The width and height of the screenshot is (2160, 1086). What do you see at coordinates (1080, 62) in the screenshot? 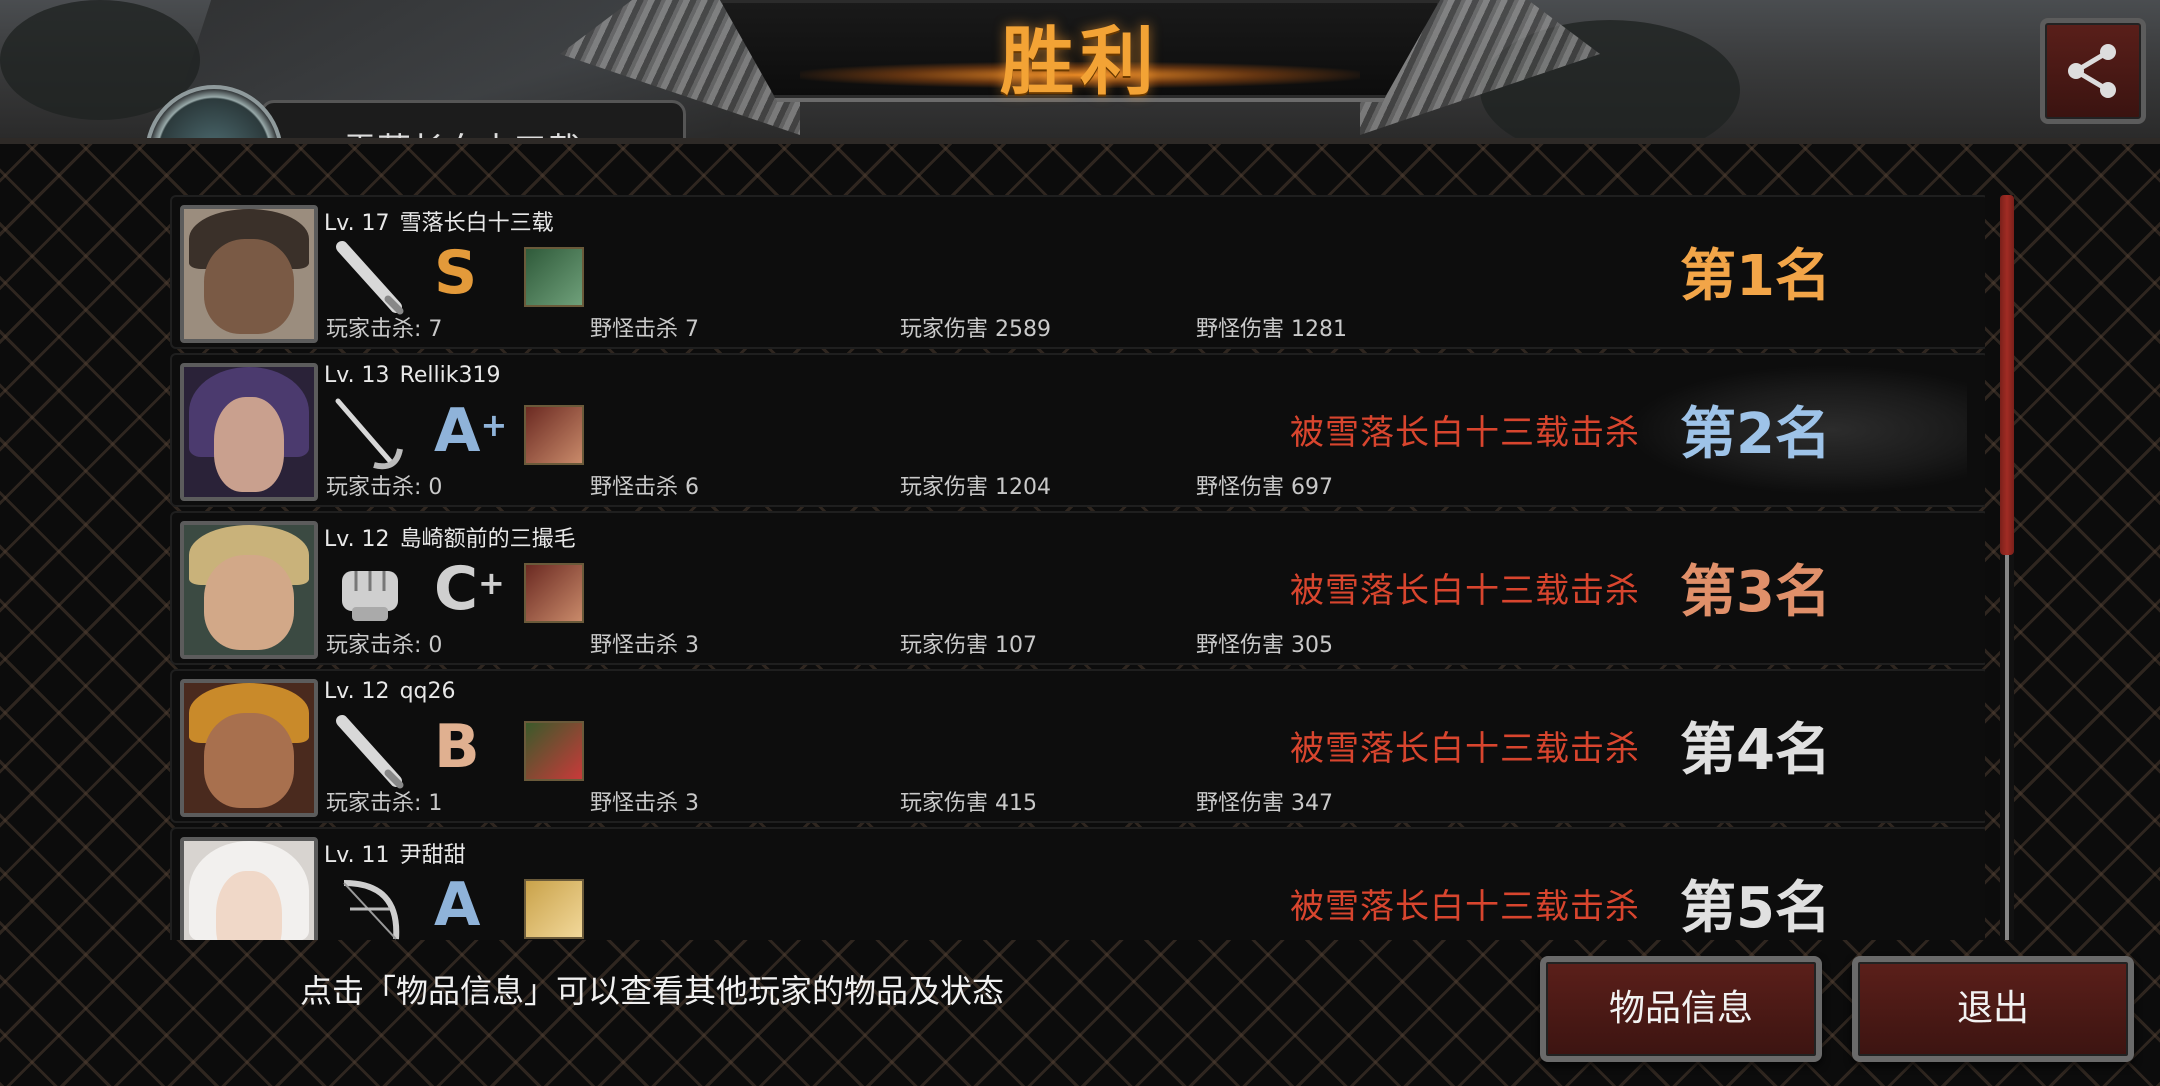
I see `victory-title: 胜利` at bounding box center [1080, 62].